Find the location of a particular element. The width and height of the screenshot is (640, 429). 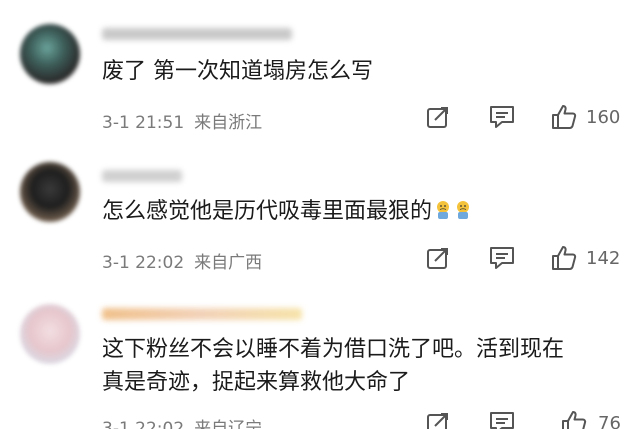

like-count: 160 is located at coordinates (603, 117).